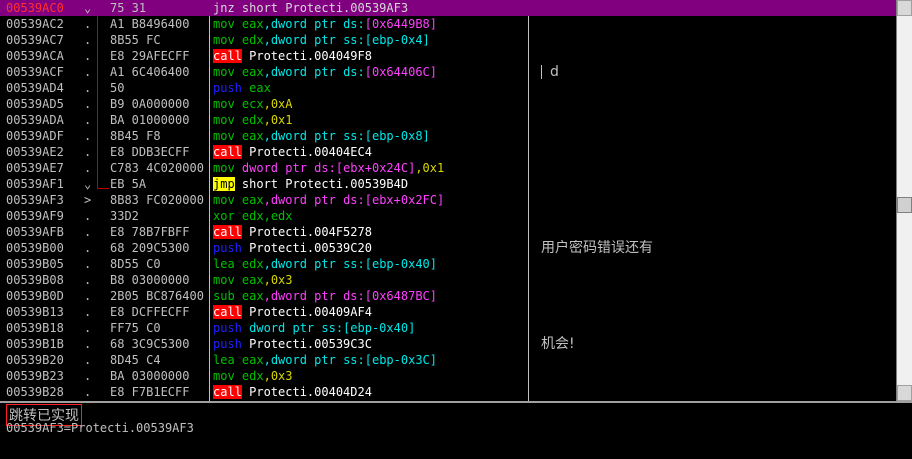  I want to click on disassembly-cell: lea eax,dword ptr ss:[ebp-0x3C], so click(370, 360).